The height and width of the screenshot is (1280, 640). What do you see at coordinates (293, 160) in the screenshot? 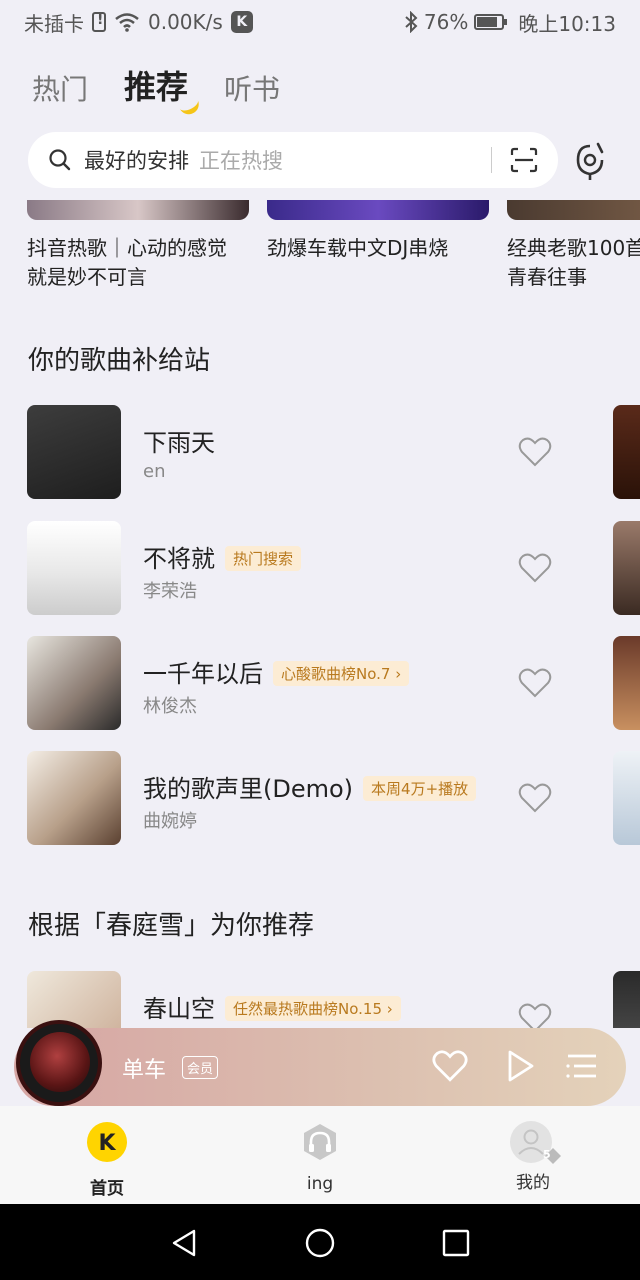
I see `search-bar: 最好的安排 正在热搜` at bounding box center [293, 160].